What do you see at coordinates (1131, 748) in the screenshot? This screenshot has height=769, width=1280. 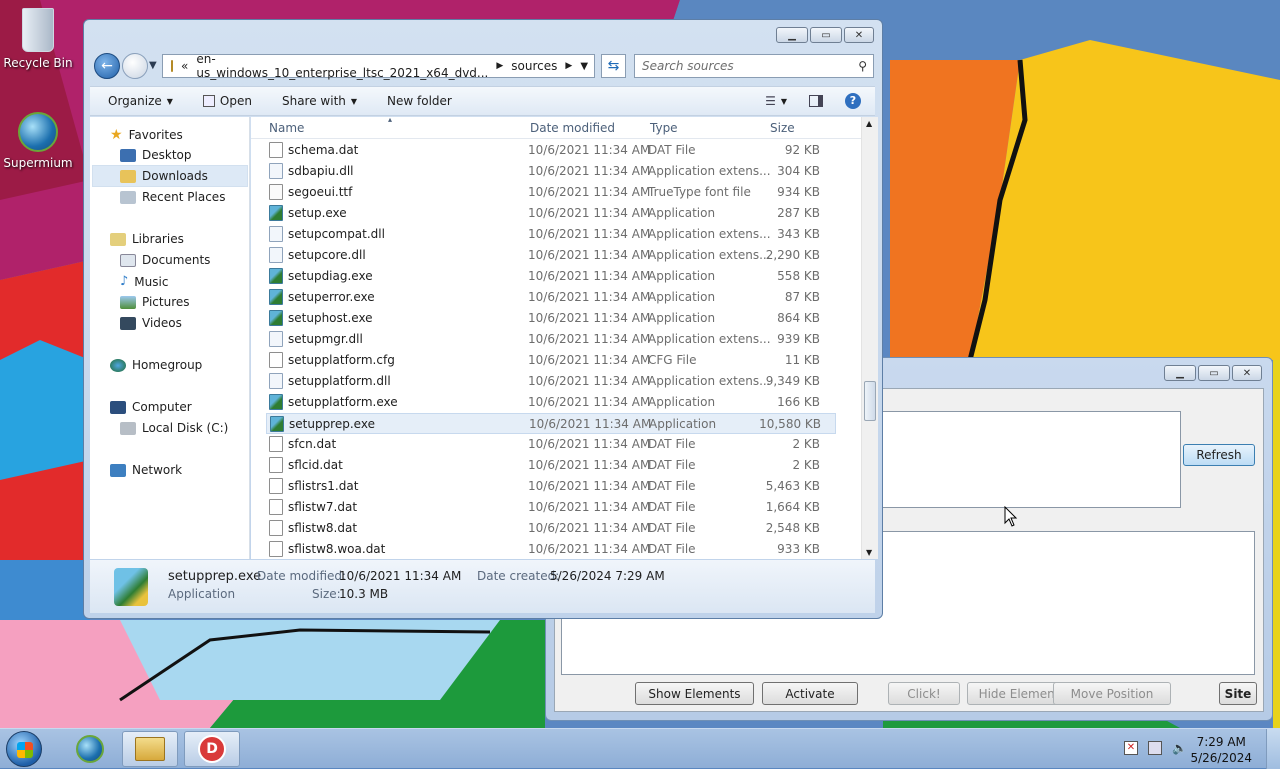 I see `tray-action-center-icon: ✕` at bounding box center [1131, 748].